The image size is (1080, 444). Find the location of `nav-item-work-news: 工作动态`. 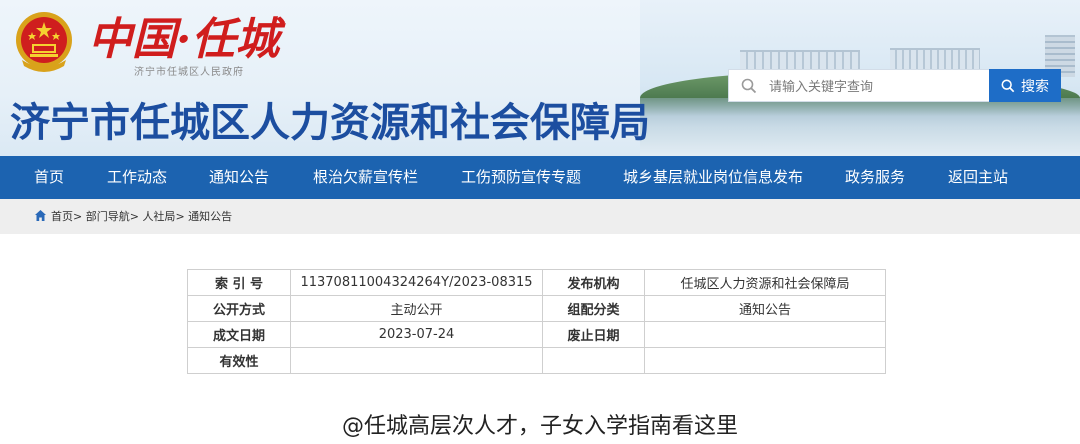

nav-item-work-news: 工作动态 is located at coordinates (137, 177).